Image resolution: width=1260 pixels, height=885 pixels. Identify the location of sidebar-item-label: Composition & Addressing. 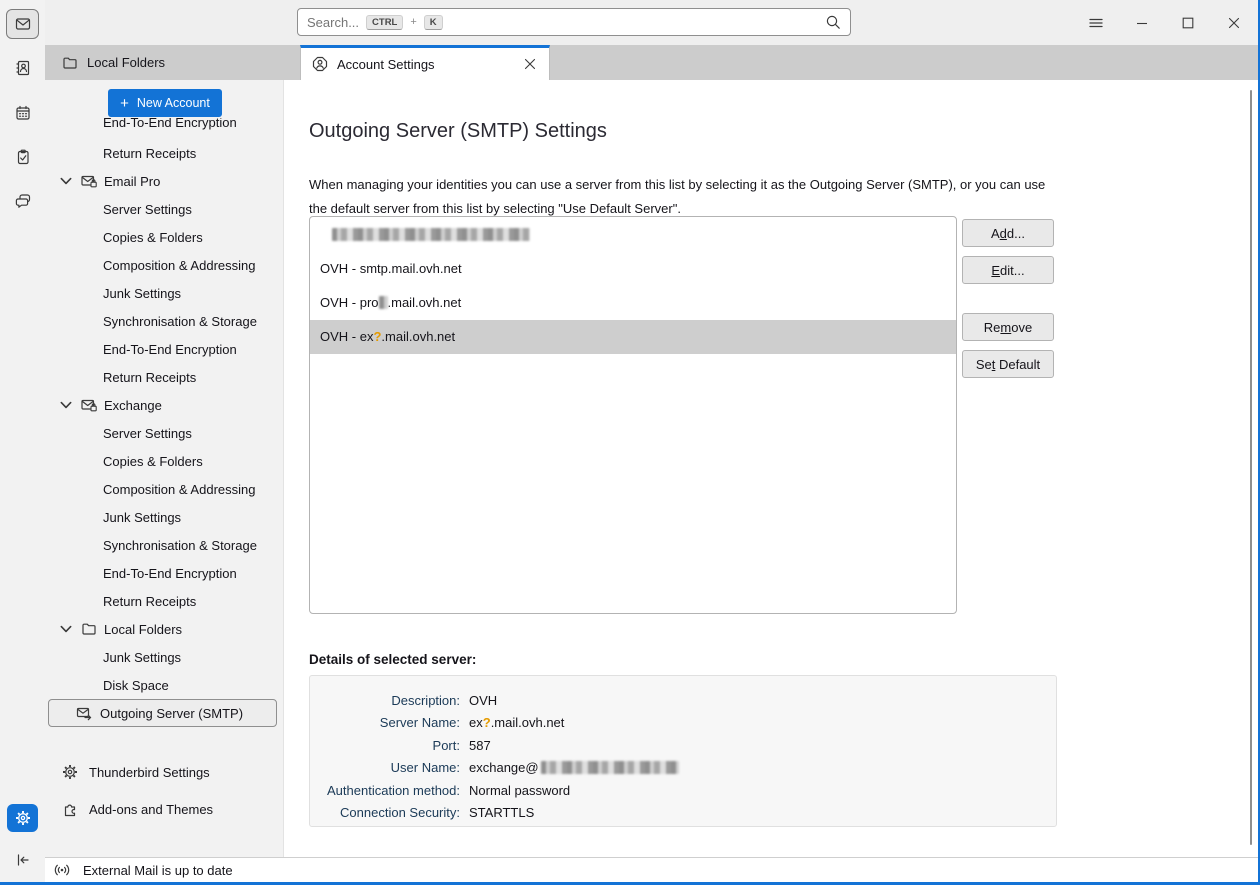
(179, 265).